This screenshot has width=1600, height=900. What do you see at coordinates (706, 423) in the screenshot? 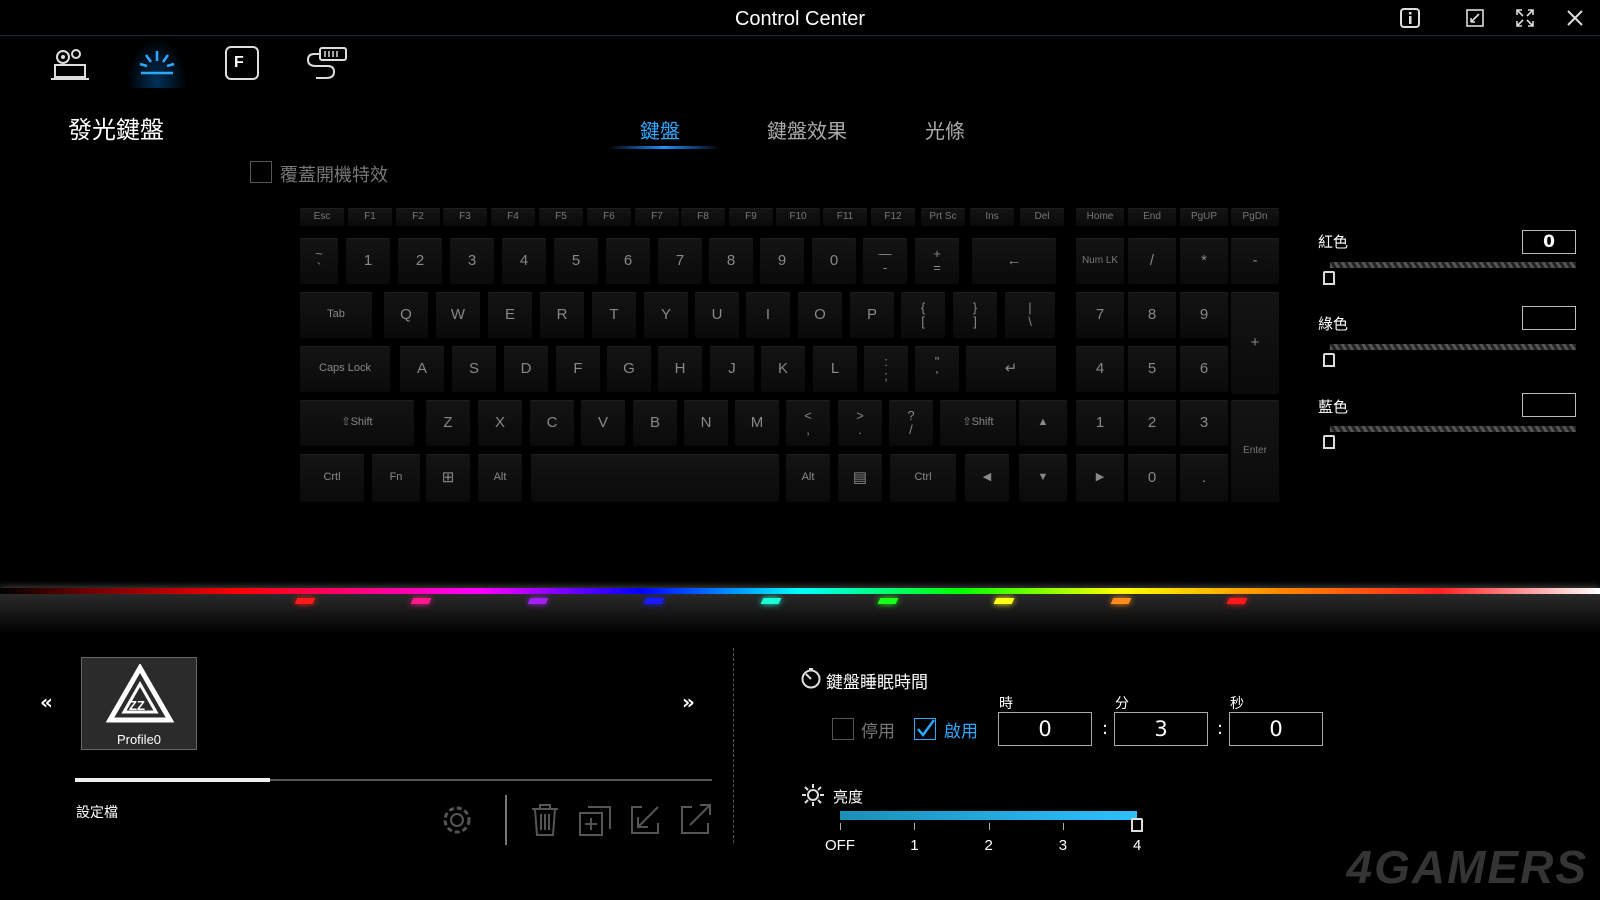
I see `key: N` at bounding box center [706, 423].